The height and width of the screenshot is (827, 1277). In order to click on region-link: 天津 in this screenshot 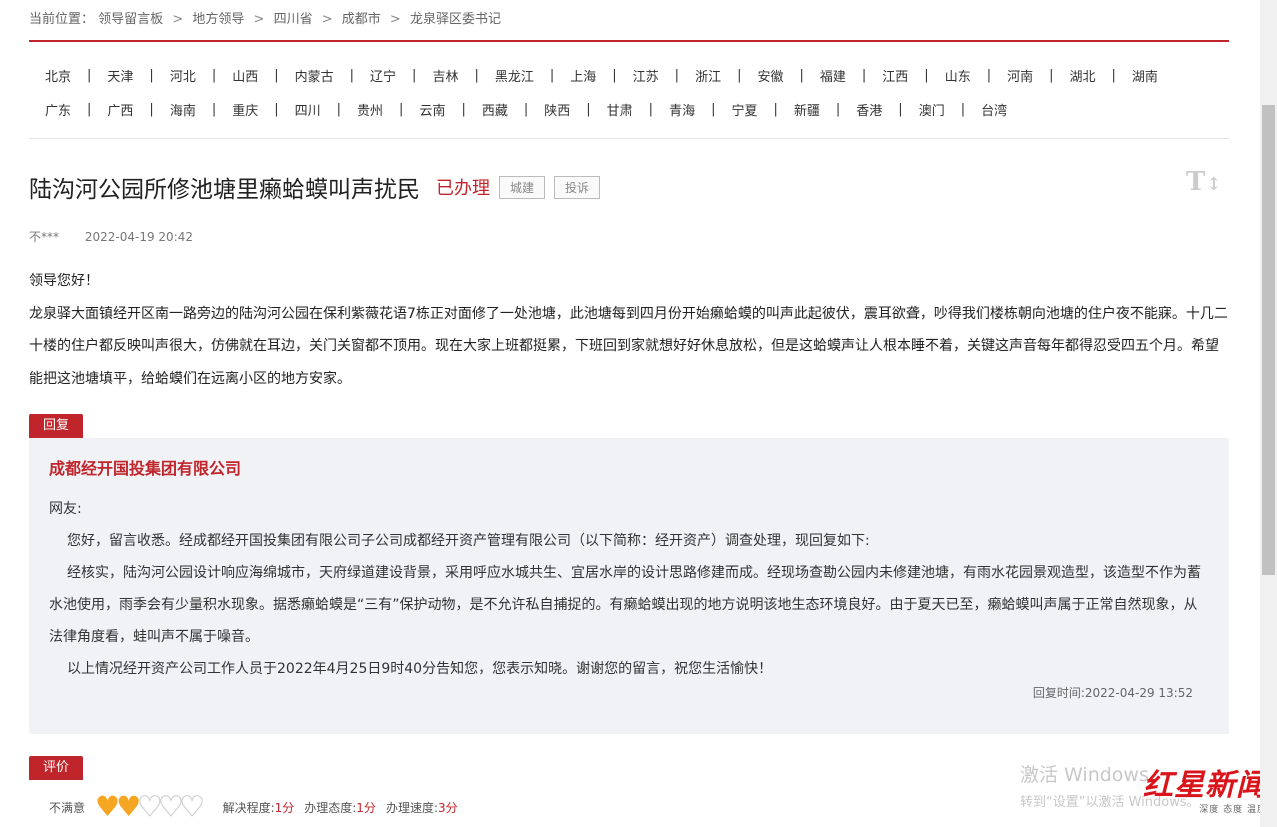, I will do `click(120, 75)`.